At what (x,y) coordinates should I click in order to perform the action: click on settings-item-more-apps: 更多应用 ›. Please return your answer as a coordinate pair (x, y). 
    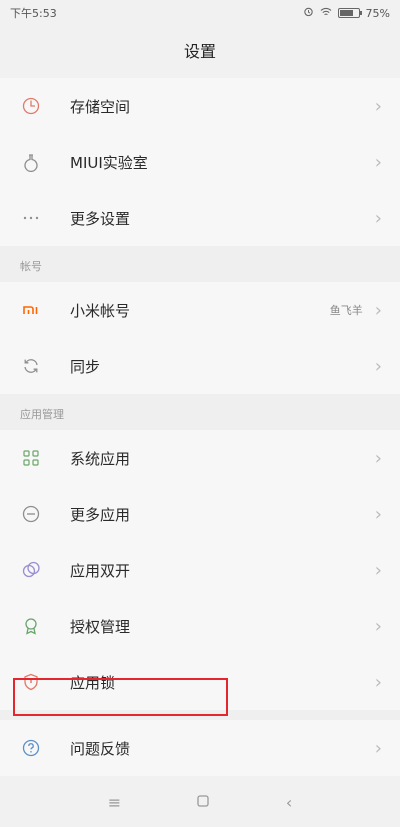
    Looking at the image, I should click on (200, 514).